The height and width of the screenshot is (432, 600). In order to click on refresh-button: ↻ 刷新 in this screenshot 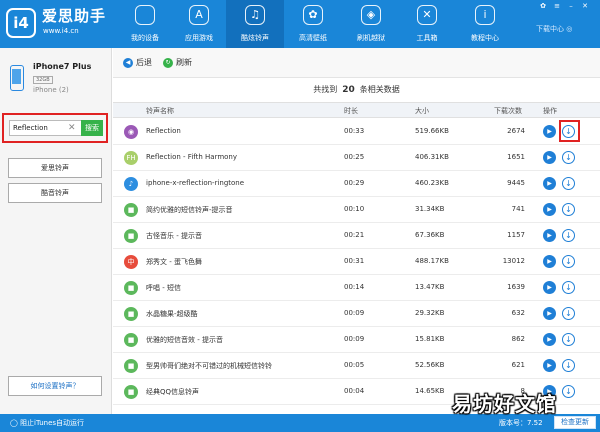, I will do `click(177, 62)`.